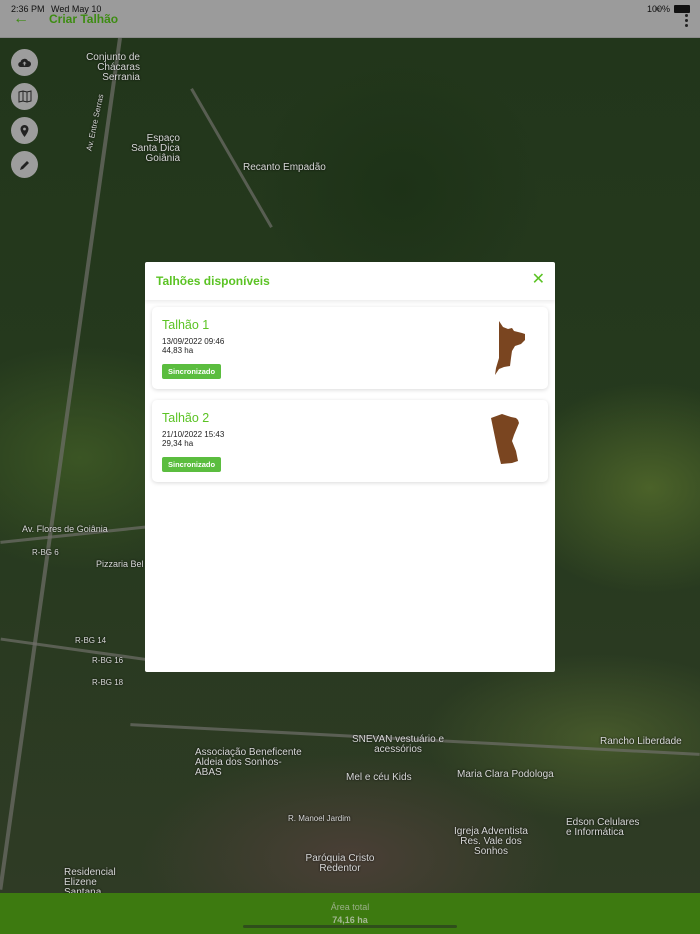 Image resolution: width=700 pixels, height=934 pixels. Describe the element at coordinates (113, 67) in the screenshot. I see `map-label: Conjunto de Chácaras Serrania` at that location.